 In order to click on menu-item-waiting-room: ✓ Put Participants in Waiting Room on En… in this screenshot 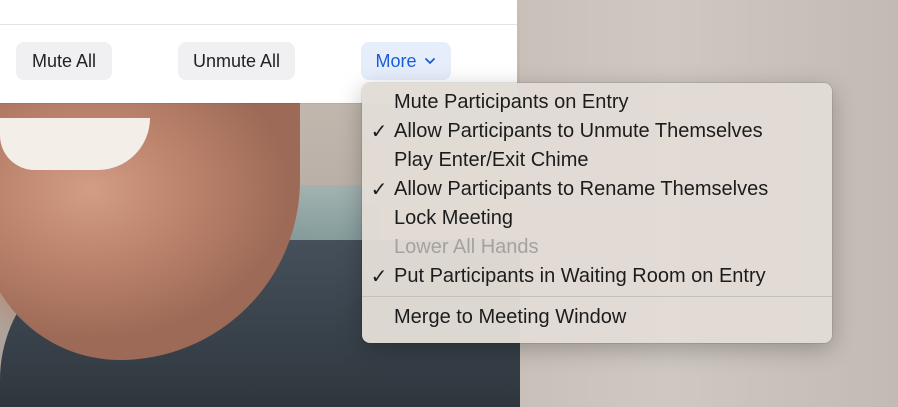, I will do `click(597, 276)`.